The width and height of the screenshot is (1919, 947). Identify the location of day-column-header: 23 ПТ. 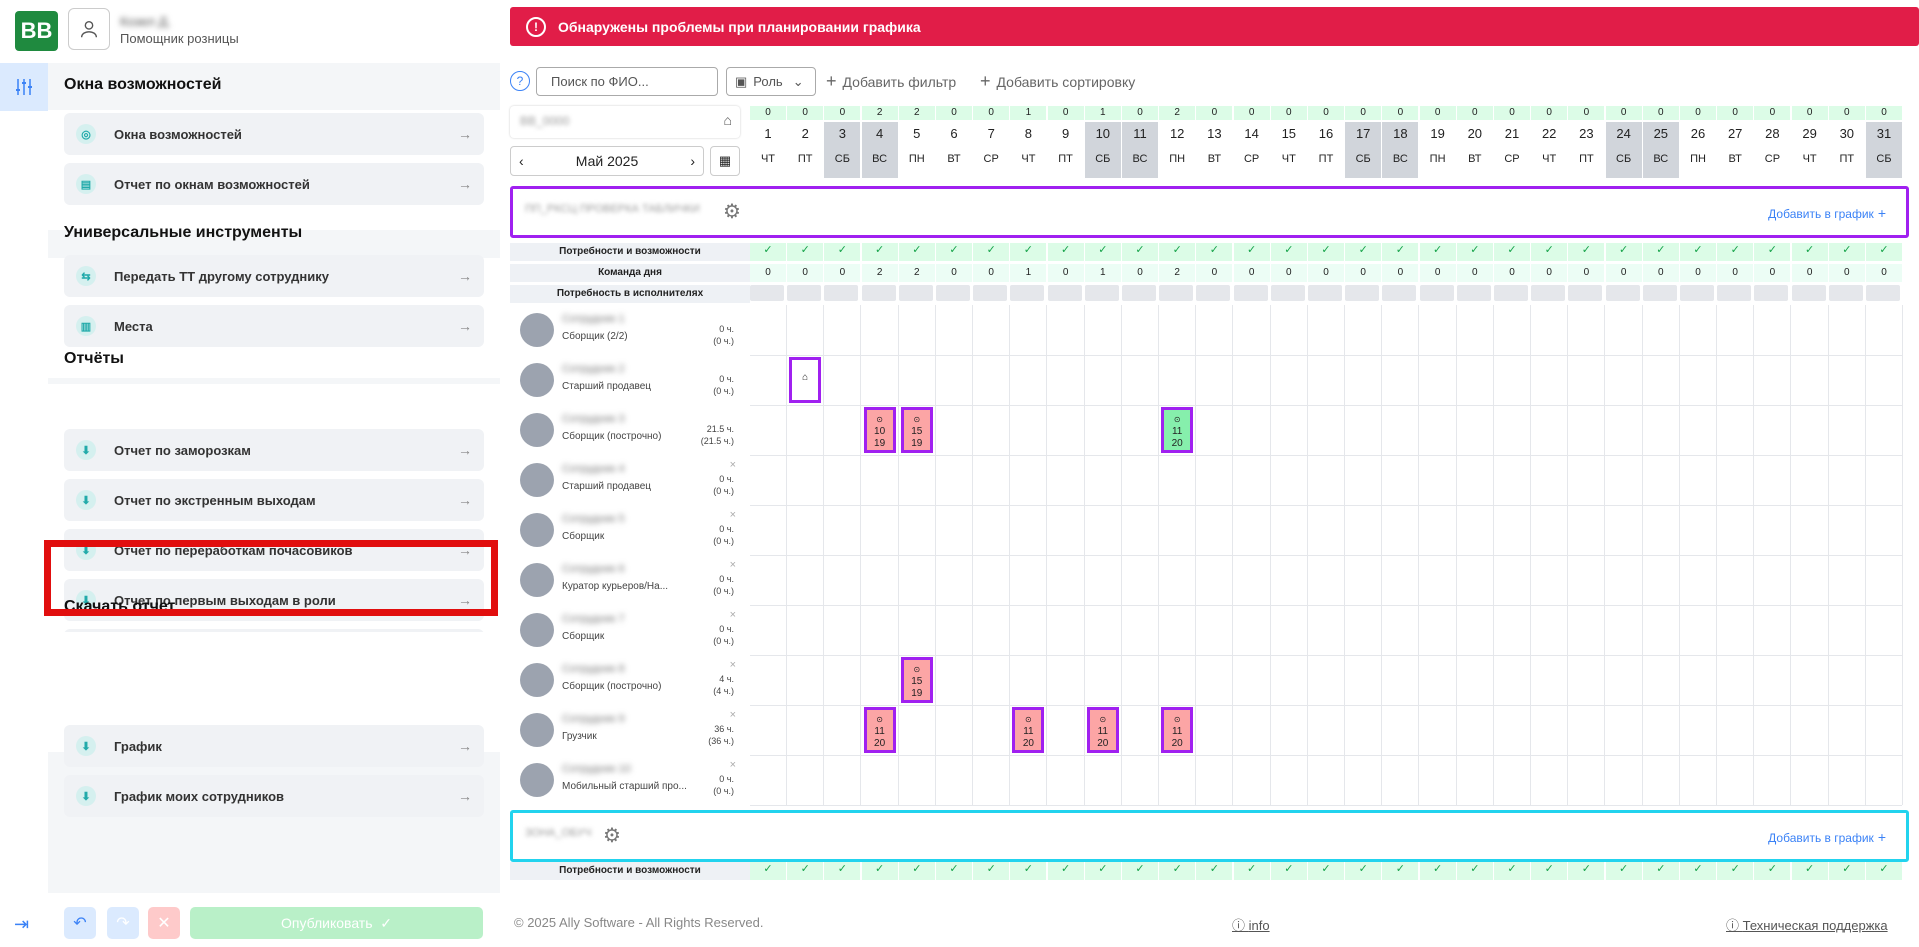
(1586, 150).